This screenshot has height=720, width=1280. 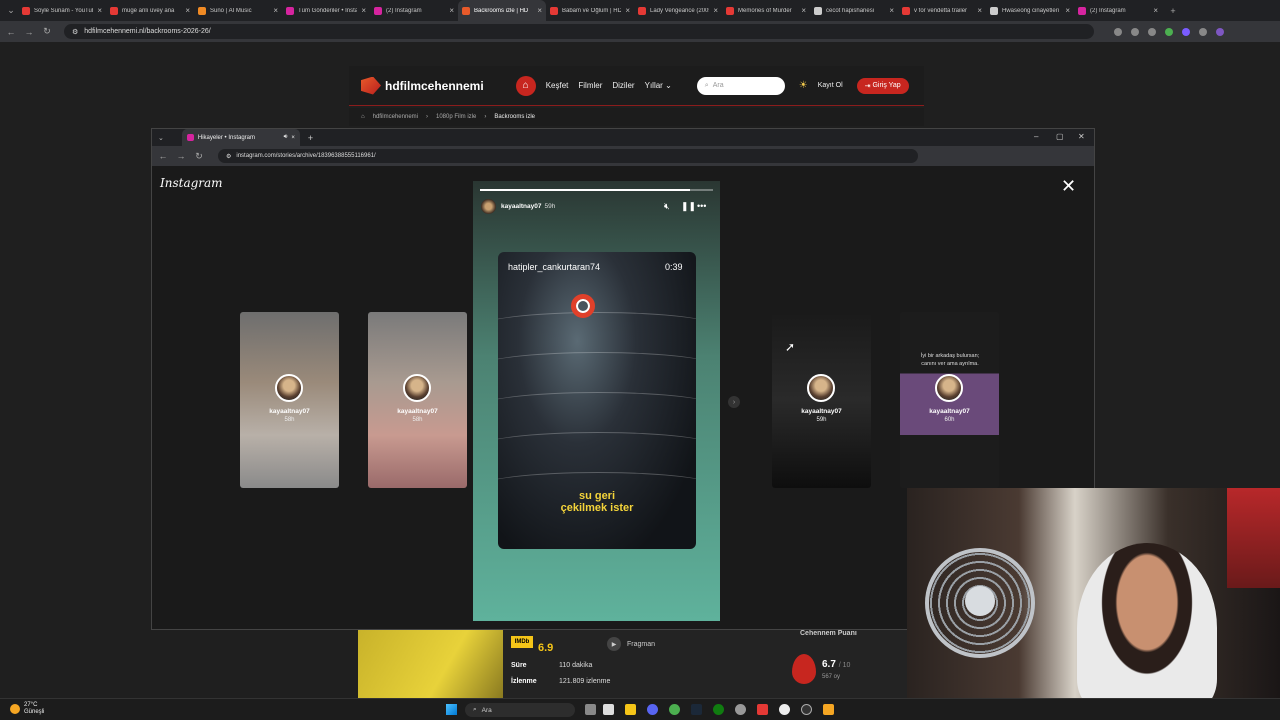 What do you see at coordinates (520, 710) in the screenshot?
I see `taskbar-search: ⌕ Ara` at bounding box center [520, 710].